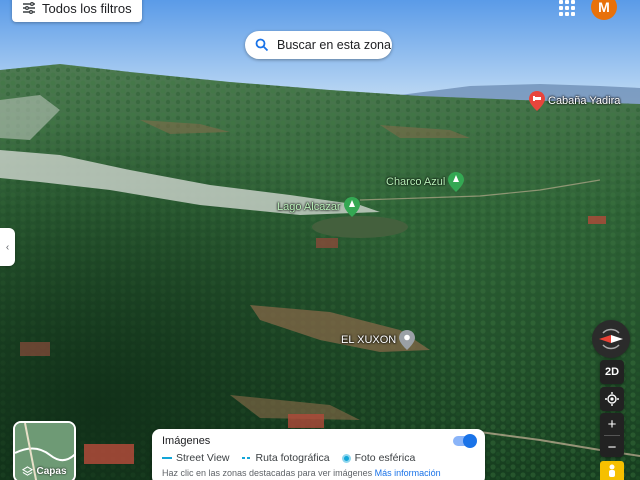 The height and width of the screenshot is (480, 640). I want to click on more-info-link: Más información, so click(408, 473).